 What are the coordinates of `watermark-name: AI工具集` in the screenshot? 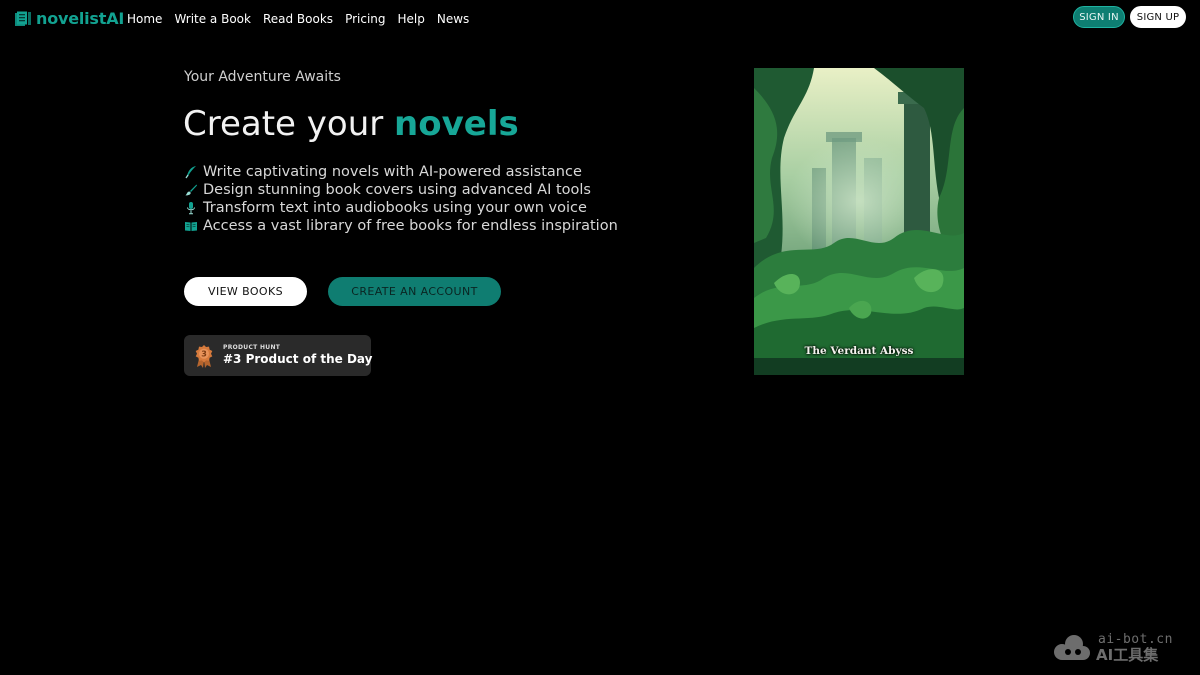 It's located at (1127, 655).